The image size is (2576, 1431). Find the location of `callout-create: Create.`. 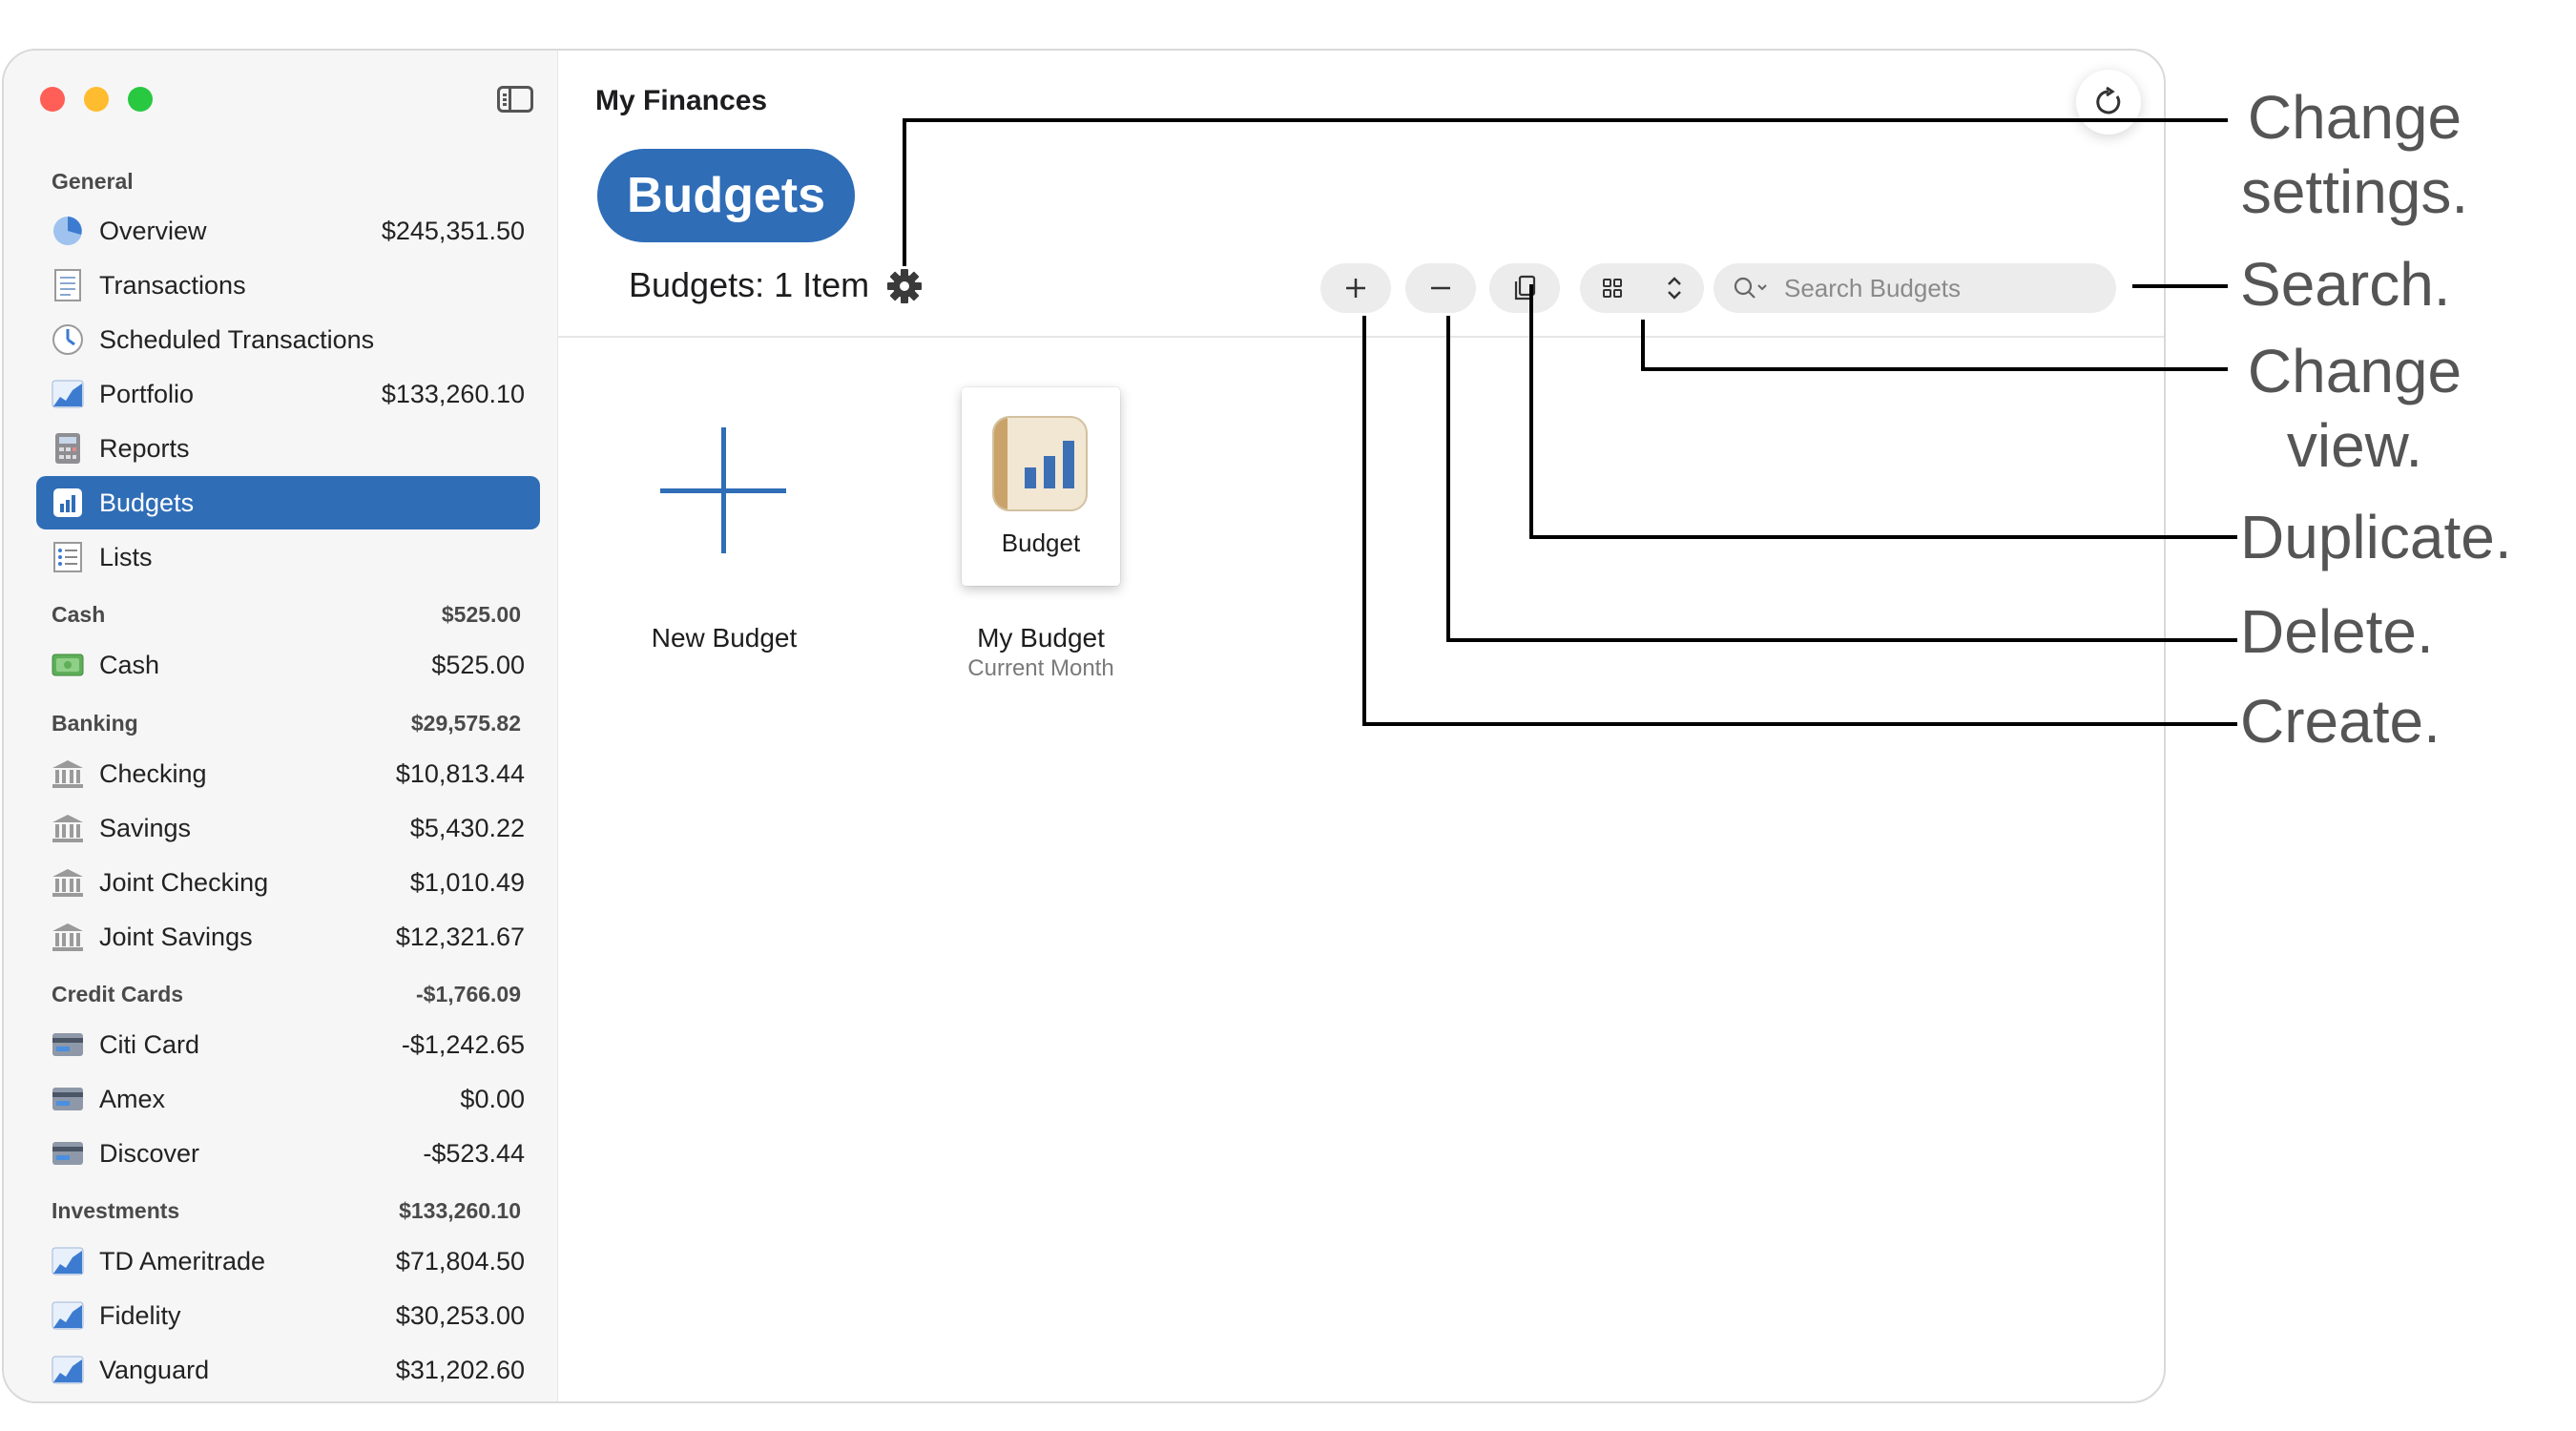

callout-create: Create. is located at coordinates (2340, 721).